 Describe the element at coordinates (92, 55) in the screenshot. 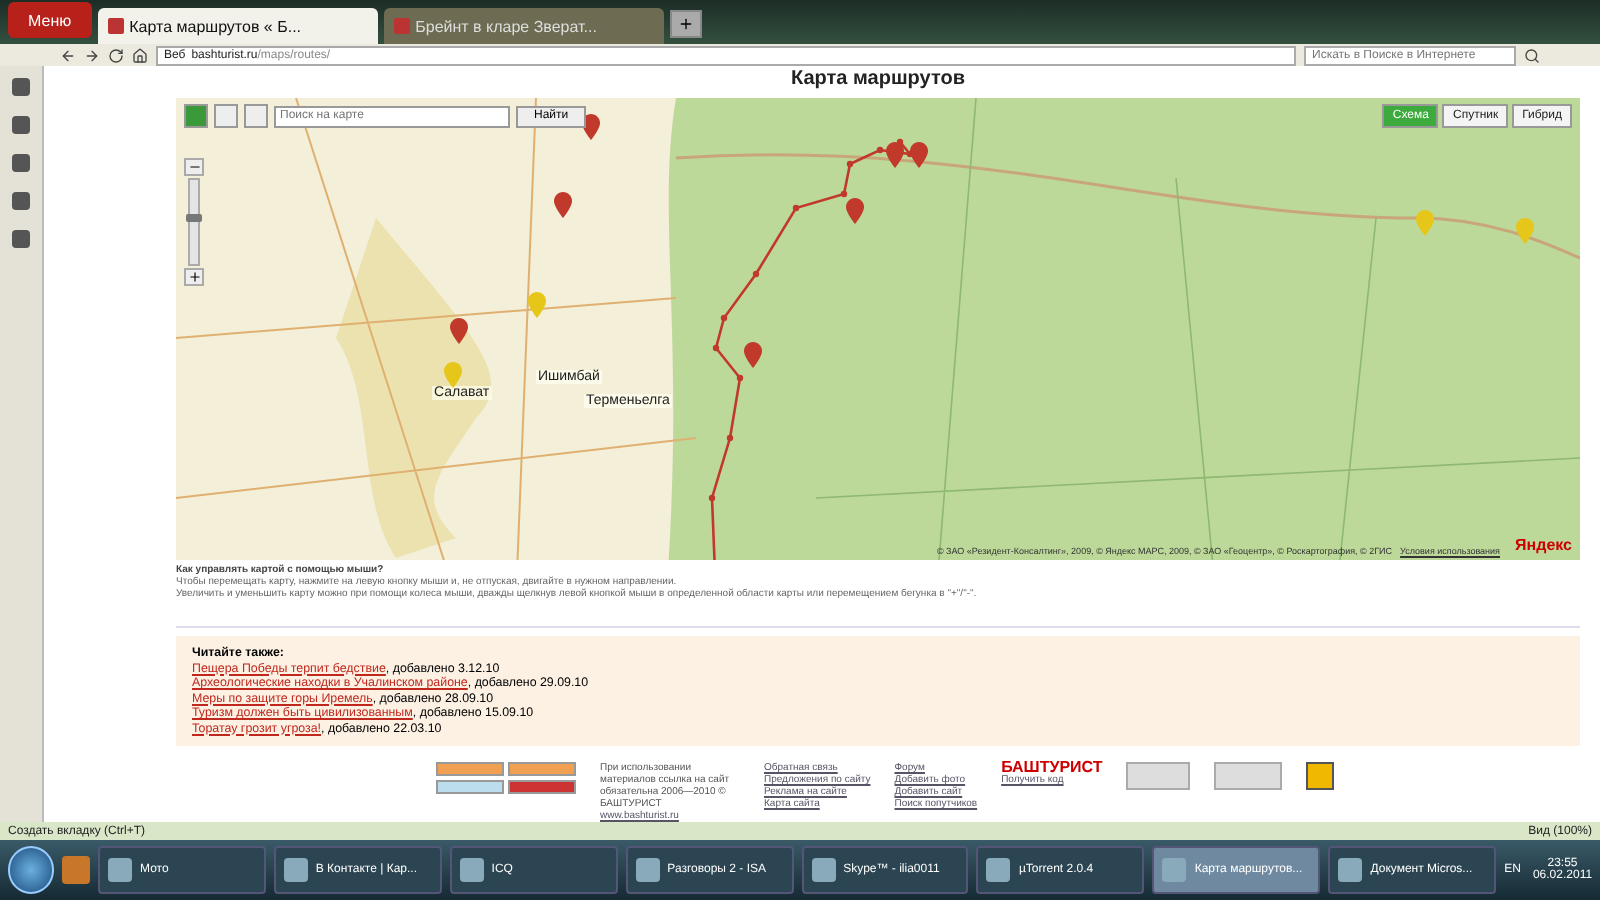

I see `forward-icon` at that location.